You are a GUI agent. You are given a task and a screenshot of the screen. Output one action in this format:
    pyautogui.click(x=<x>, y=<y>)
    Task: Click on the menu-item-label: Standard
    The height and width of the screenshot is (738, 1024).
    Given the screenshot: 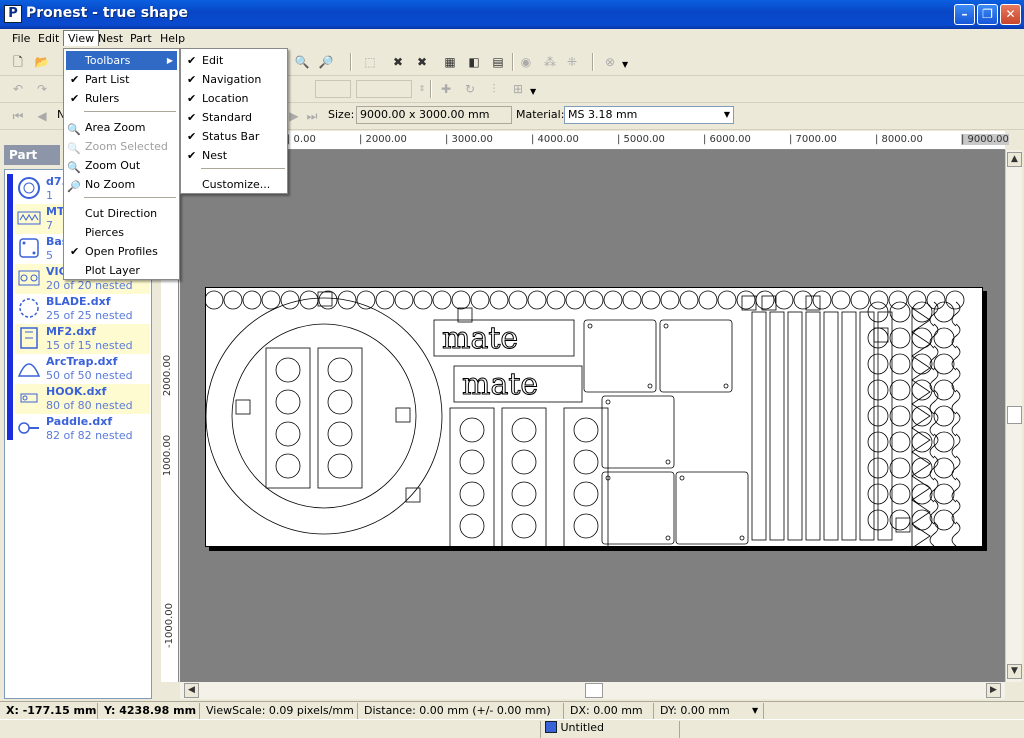 What is the action you would take?
    pyautogui.click(x=227, y=117)
    